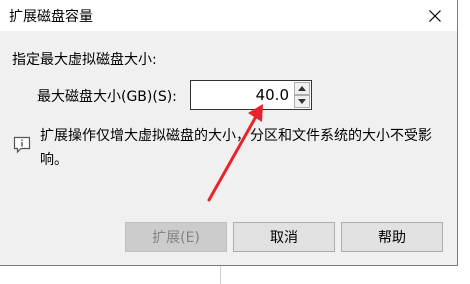  I want to click on spin-down-button, so click(302, 101).